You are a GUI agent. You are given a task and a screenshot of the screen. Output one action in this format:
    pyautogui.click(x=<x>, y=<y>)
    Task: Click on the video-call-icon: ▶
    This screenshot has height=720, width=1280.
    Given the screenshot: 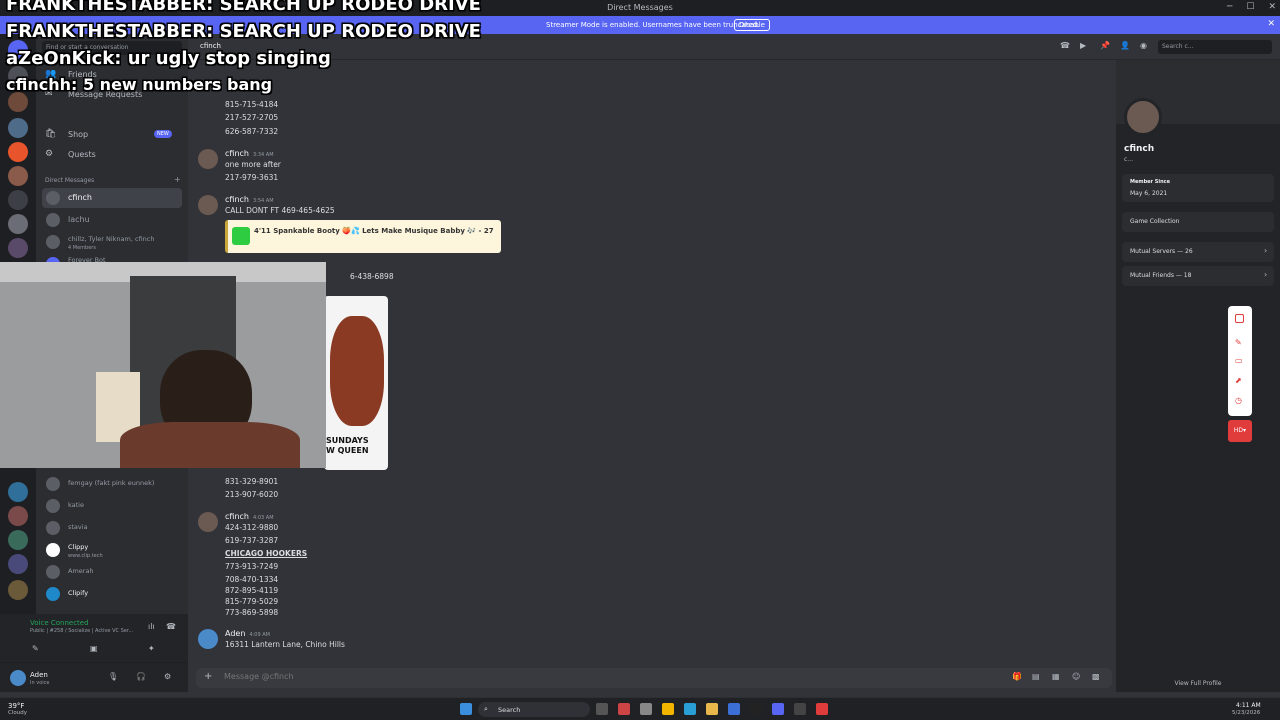 What is the action you would take?
    pyautogui.click(x=1083, y=45)
    